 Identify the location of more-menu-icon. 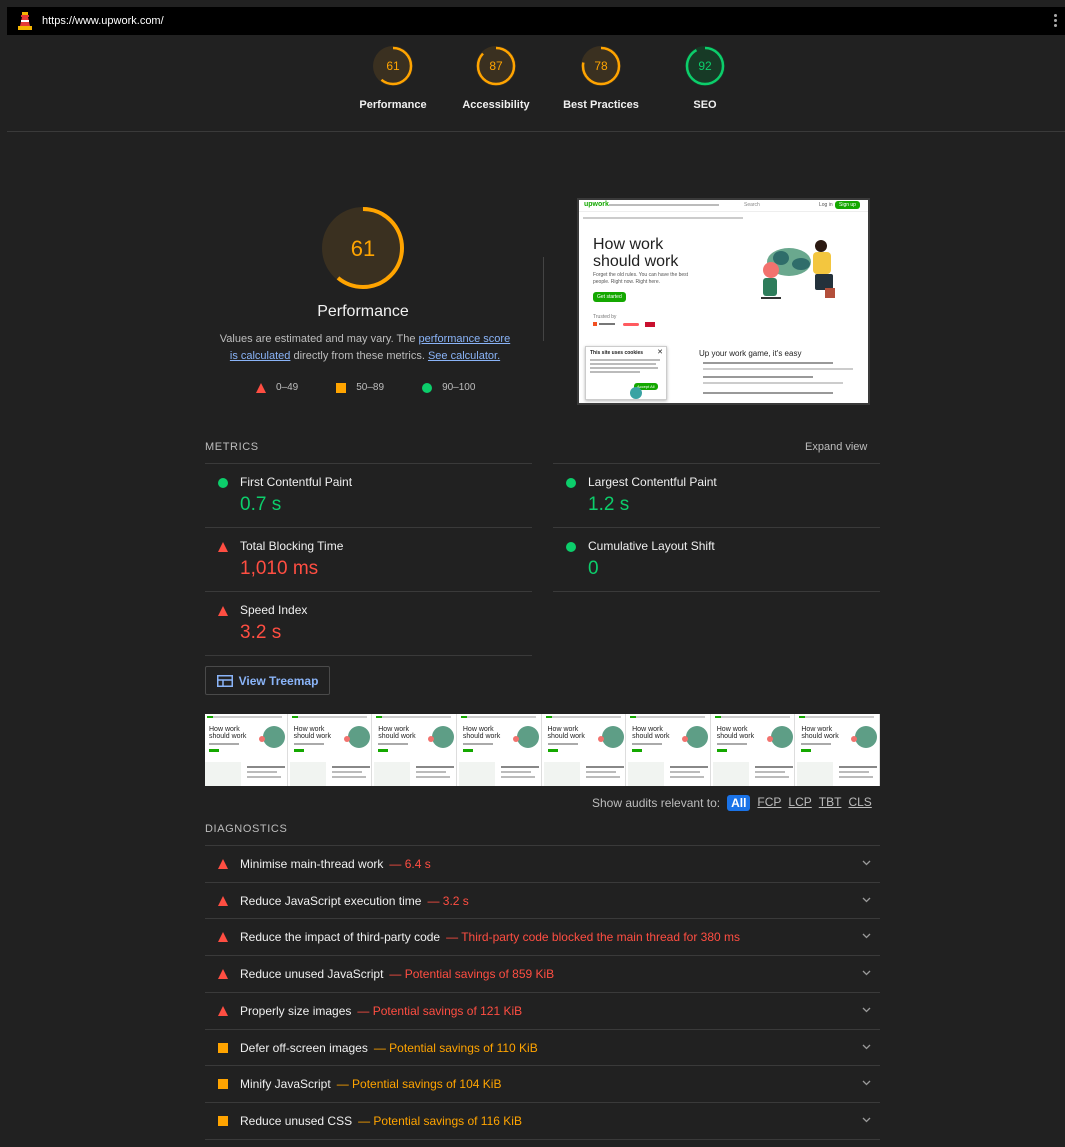
(1055, 20).